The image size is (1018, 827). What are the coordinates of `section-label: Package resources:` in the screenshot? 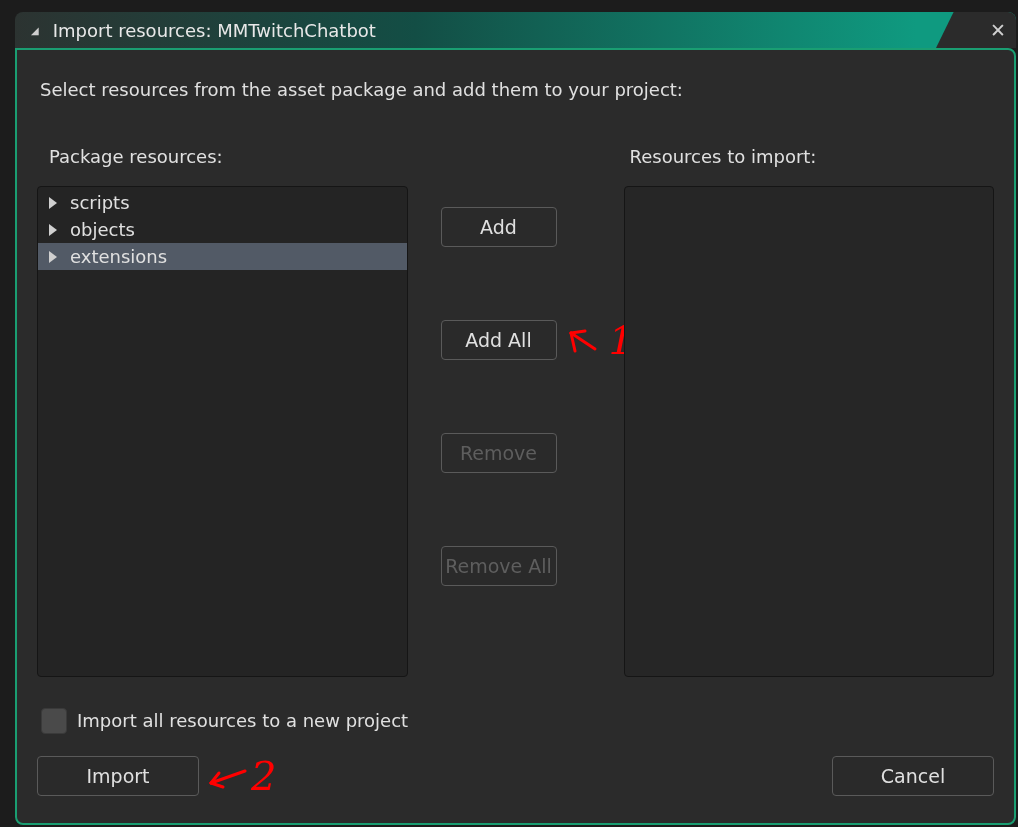 It's located at (136, 157).